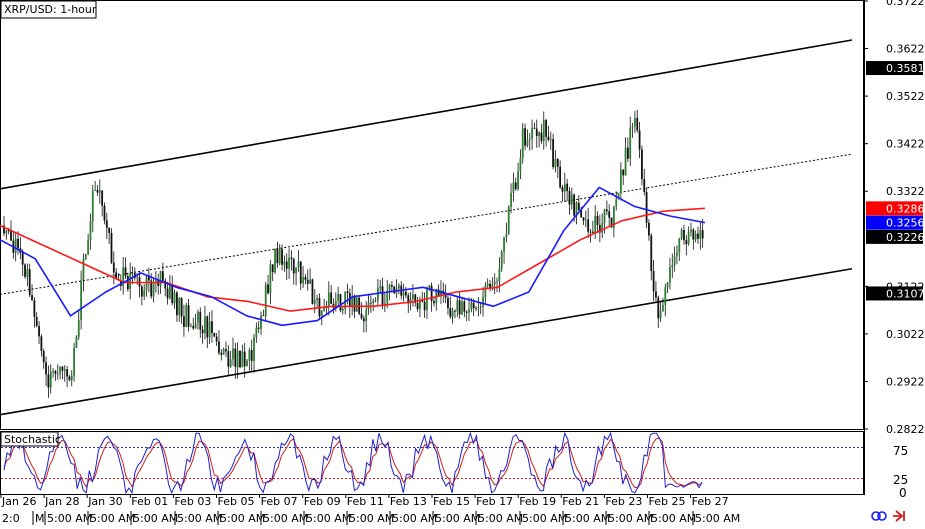  What do you see at coordinates (11, 518) in the screenshot?
I see `time-label: 2:0` at bounding box center [11, 518].